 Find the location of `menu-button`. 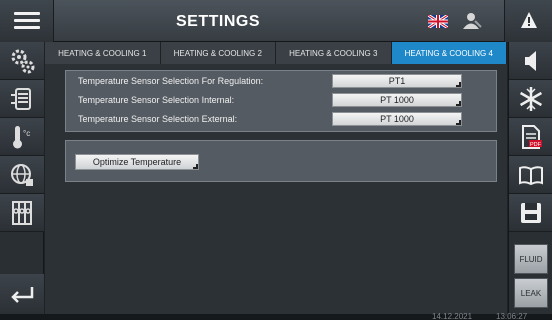

menu-button is located at coordinates (27, 21).